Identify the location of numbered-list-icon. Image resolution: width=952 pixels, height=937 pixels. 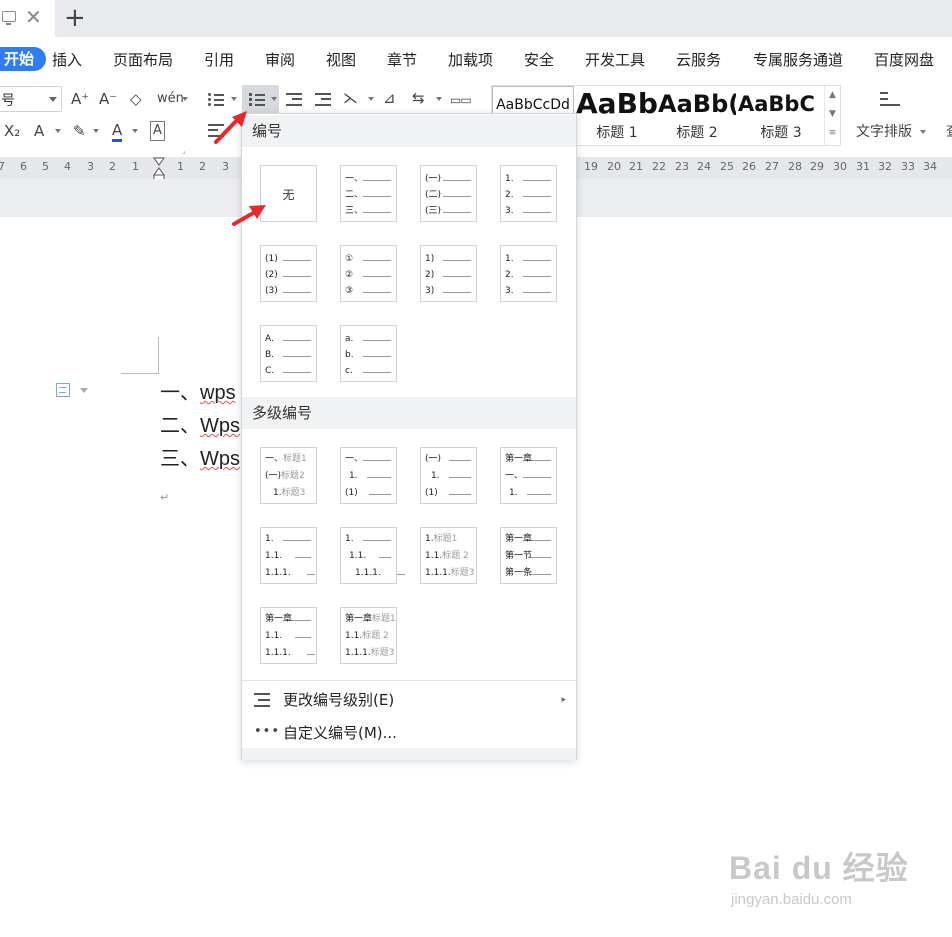
(258, 100).